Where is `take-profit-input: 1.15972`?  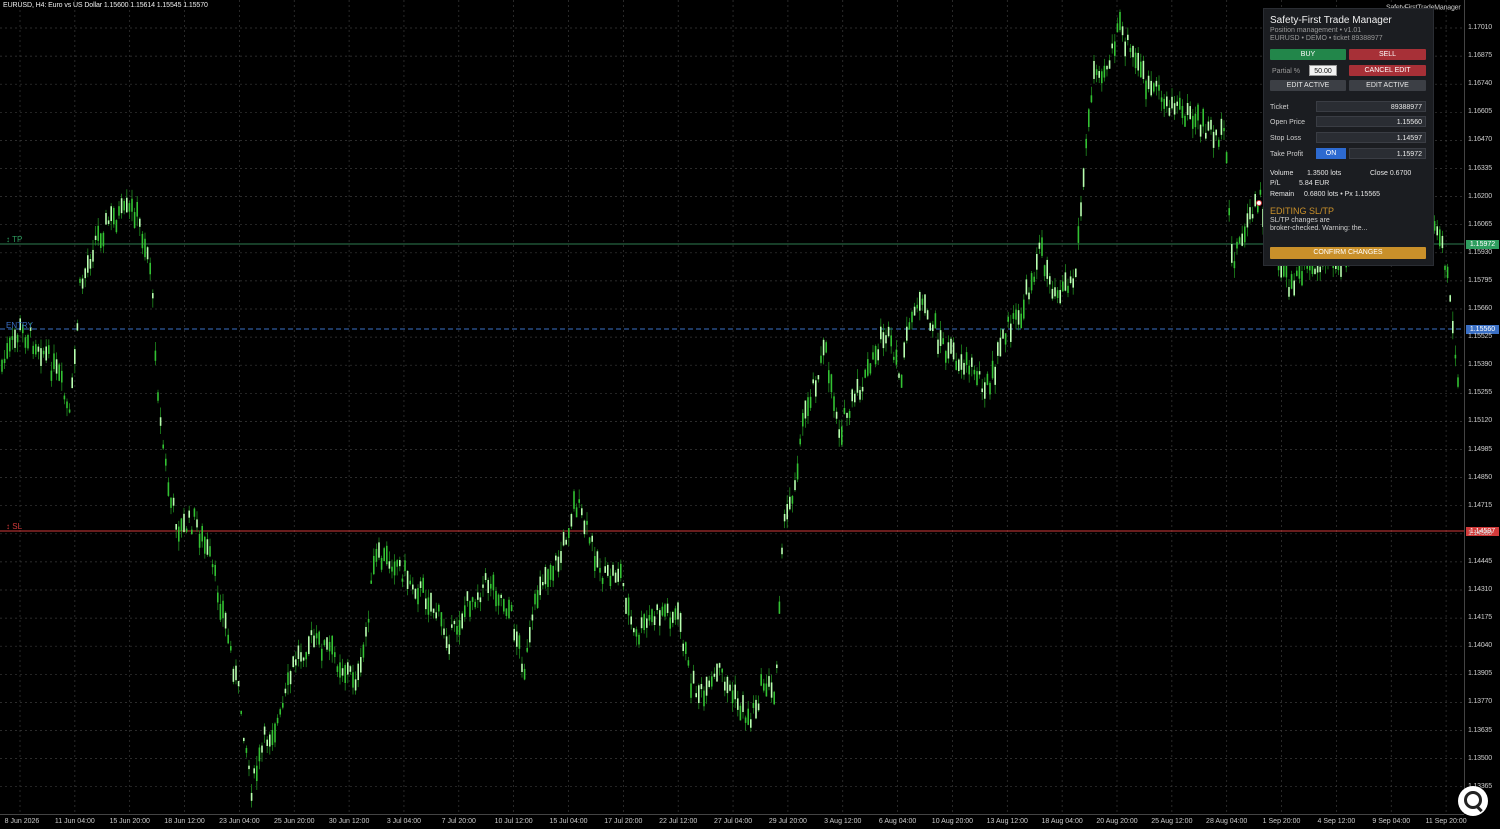
take-profit-input: 1.15972 is located at coordinates (1387, 153).